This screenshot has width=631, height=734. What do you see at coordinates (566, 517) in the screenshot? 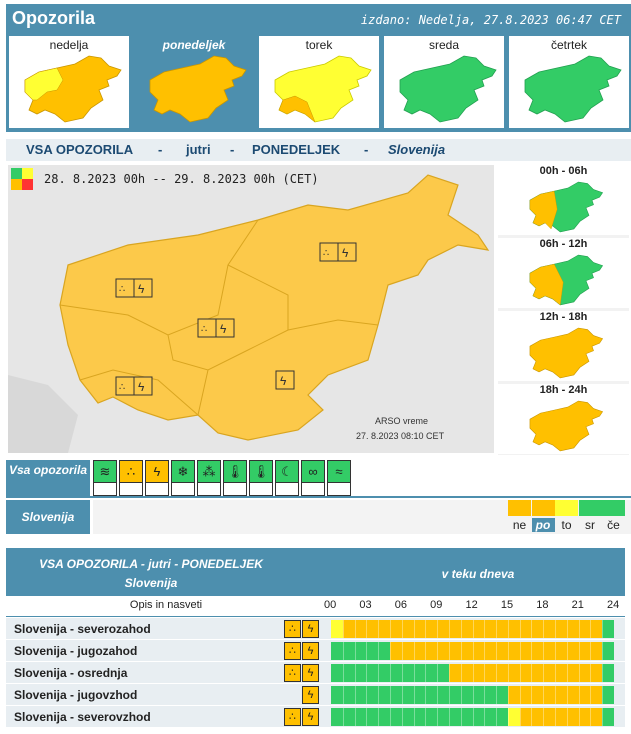
I see `day-indicator-to: to` at bounding box center [566, 517].